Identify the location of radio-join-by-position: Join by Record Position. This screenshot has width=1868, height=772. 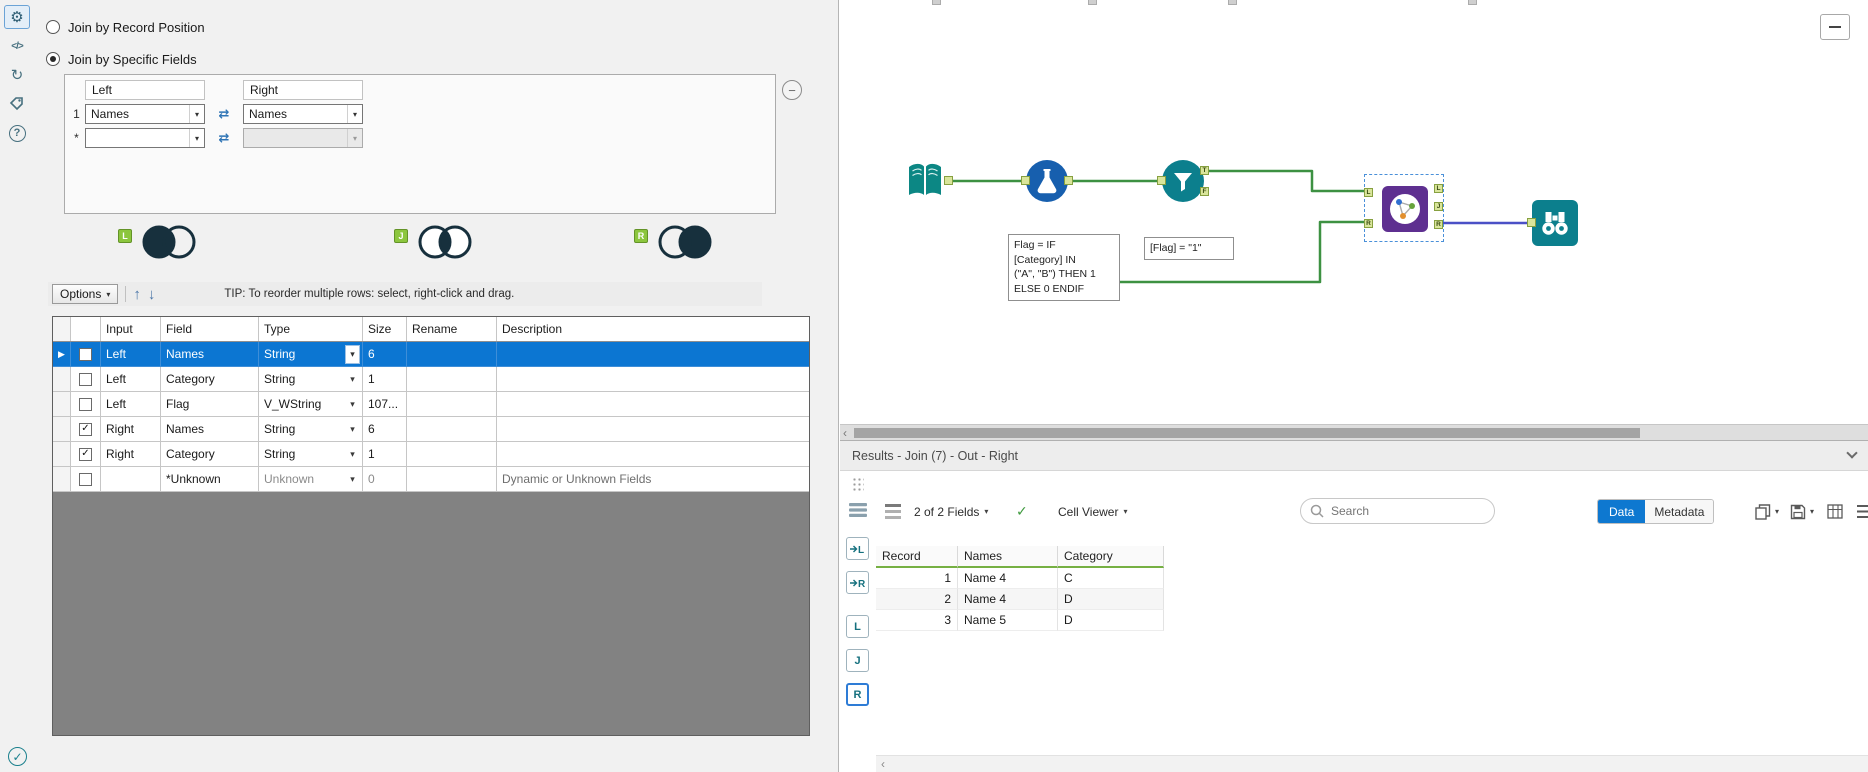
(125, 27).